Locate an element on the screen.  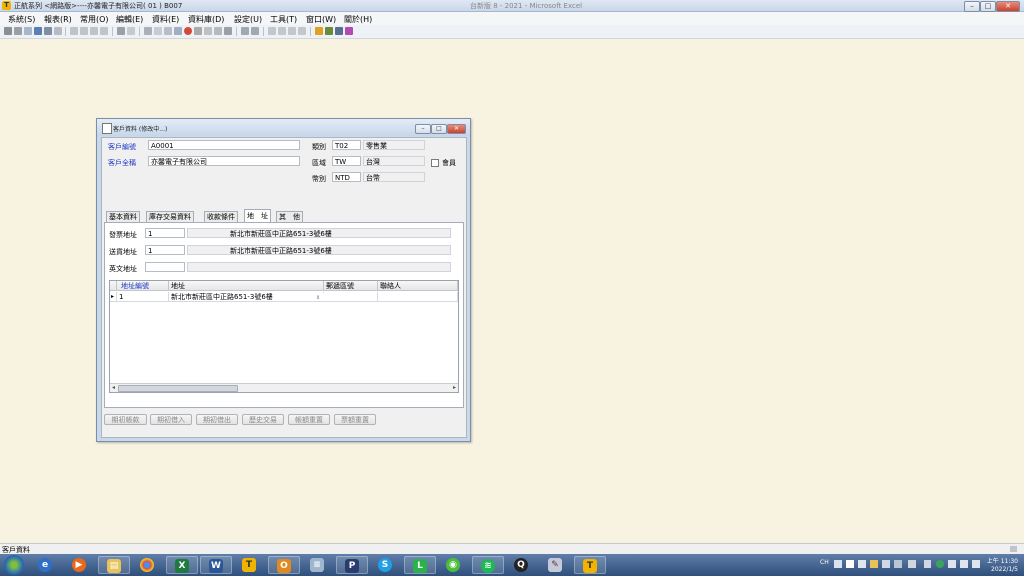
paste2-icon is located at coordinates (292, 31).